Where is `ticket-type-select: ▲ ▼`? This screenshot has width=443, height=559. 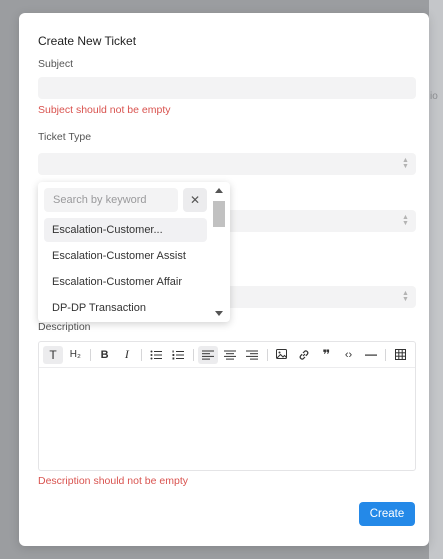
ticket-type-select: ▲ ▼ is located at coordinates (227, 164).